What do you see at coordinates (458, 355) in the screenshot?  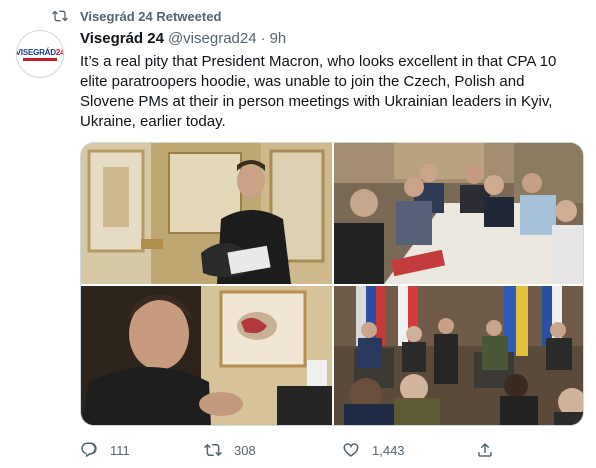 I see `photo-press-conference-flags` at bounding box center [458, 355].